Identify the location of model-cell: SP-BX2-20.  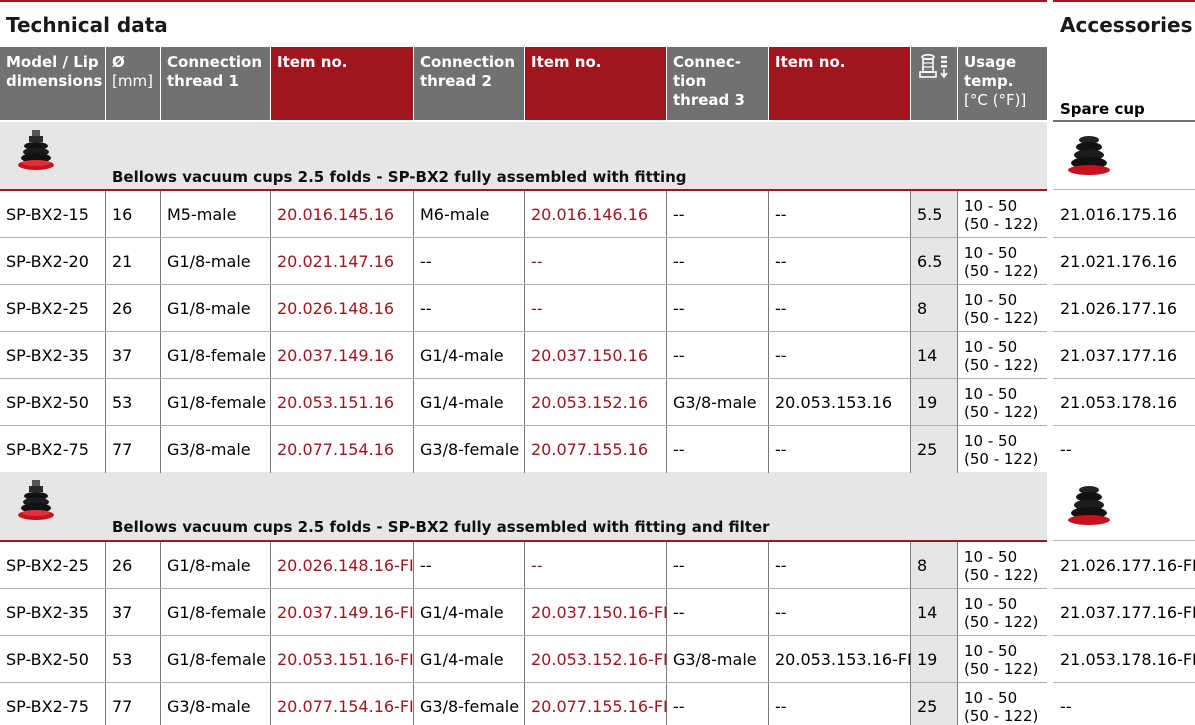
(47, 261).